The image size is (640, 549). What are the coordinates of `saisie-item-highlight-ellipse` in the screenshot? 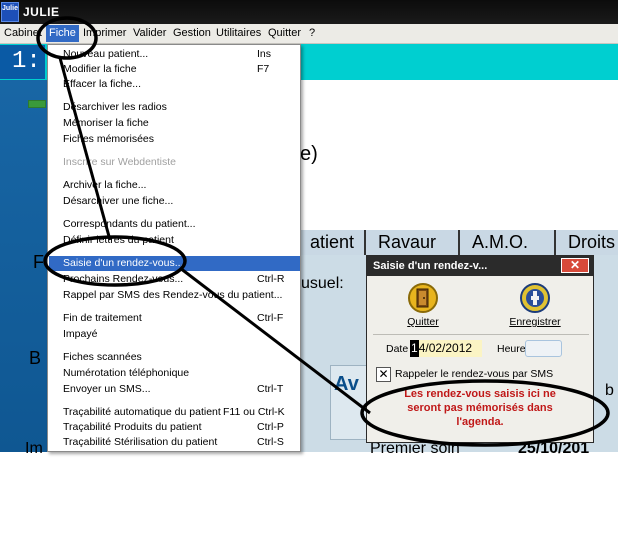 It's located at (115, 261).